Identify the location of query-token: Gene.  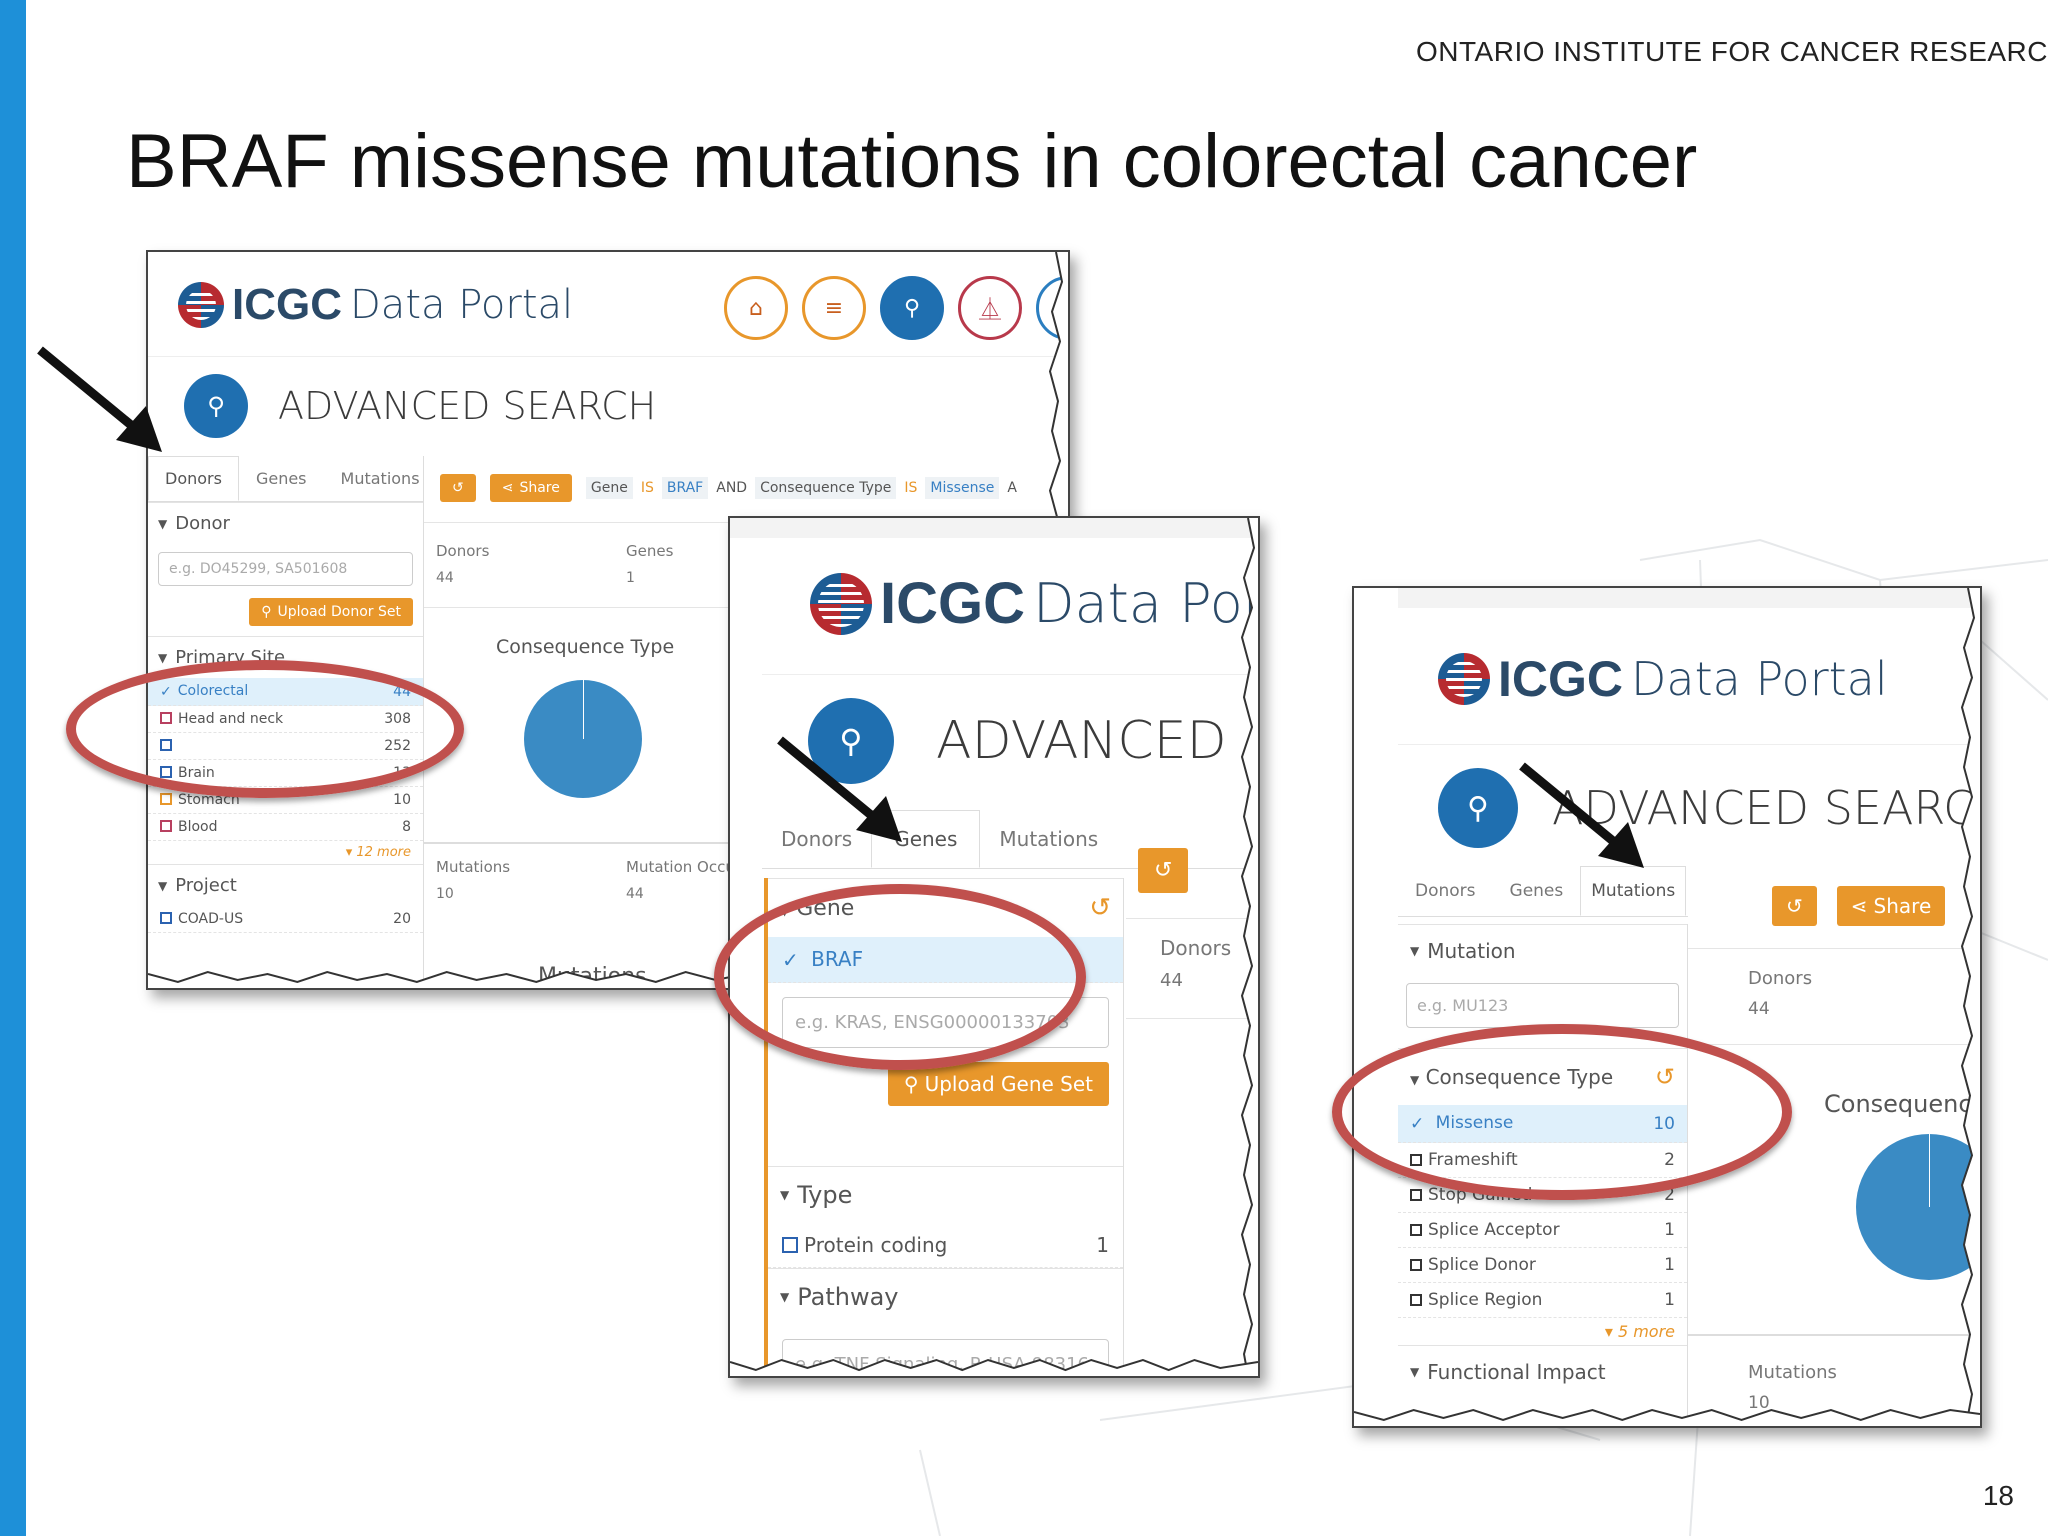
(609, 488).